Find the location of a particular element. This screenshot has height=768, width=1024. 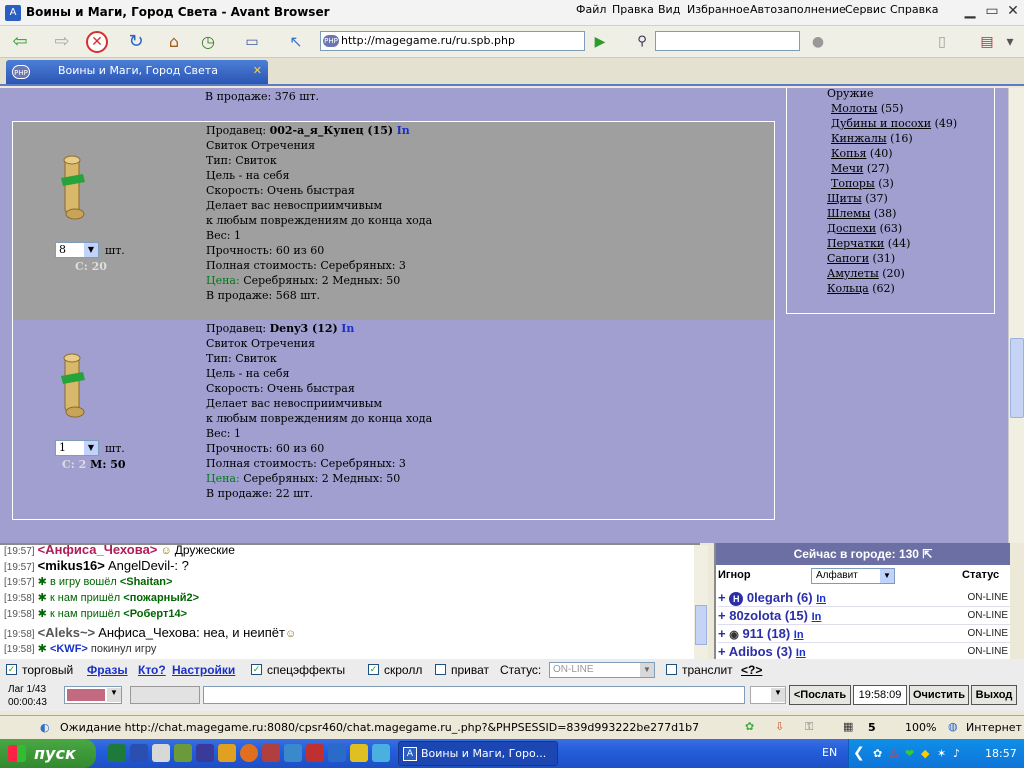

new-page-icon: ▯ is located at coordinates (942, 42).